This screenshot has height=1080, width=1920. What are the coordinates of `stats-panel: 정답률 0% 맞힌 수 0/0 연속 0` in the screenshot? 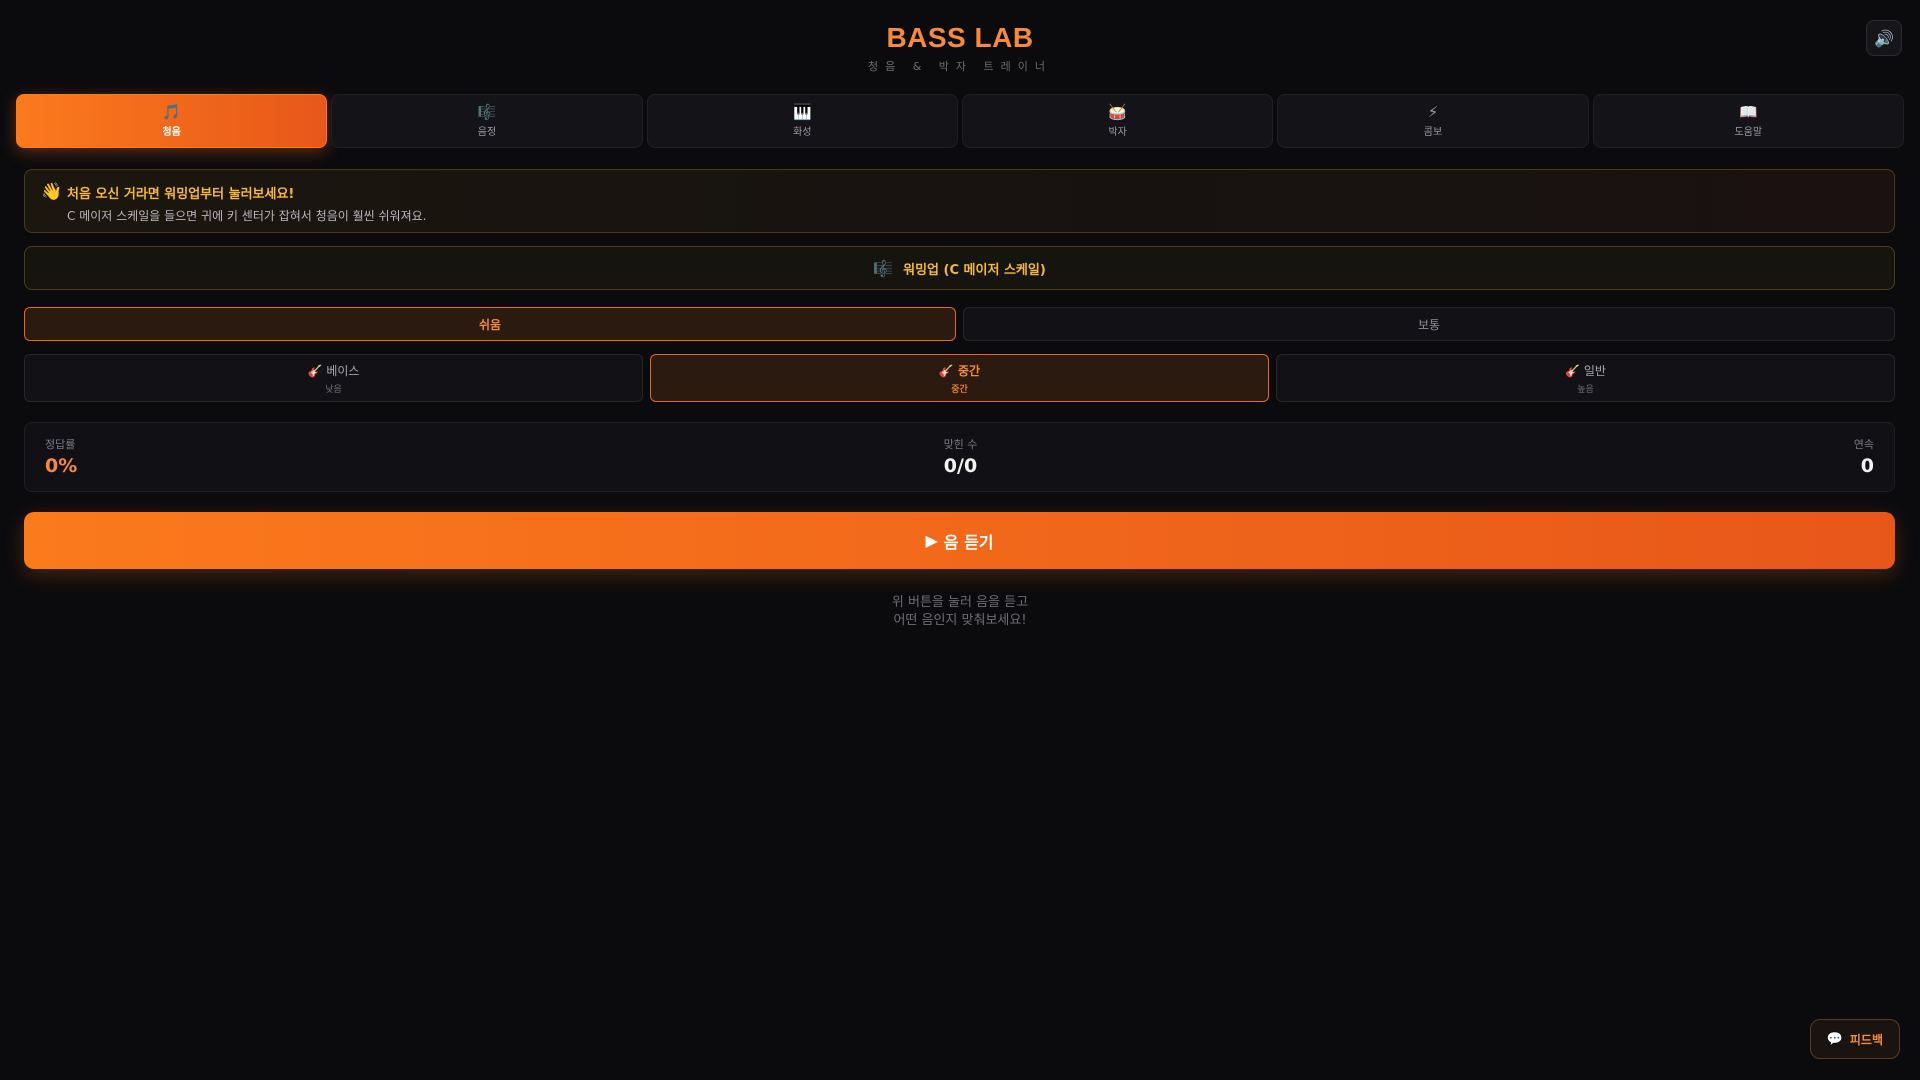 It's located at (959, 457).